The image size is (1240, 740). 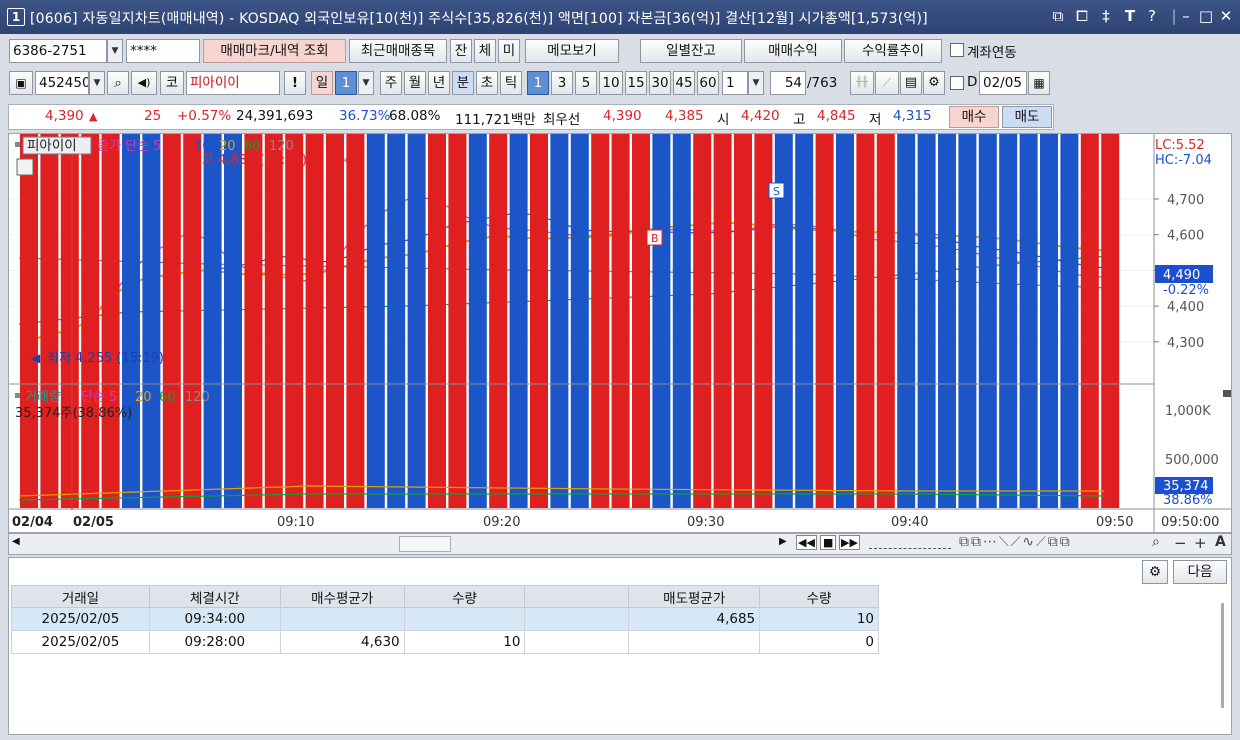 I want to click on buy-button: 매수, so click(x=974, y=117).